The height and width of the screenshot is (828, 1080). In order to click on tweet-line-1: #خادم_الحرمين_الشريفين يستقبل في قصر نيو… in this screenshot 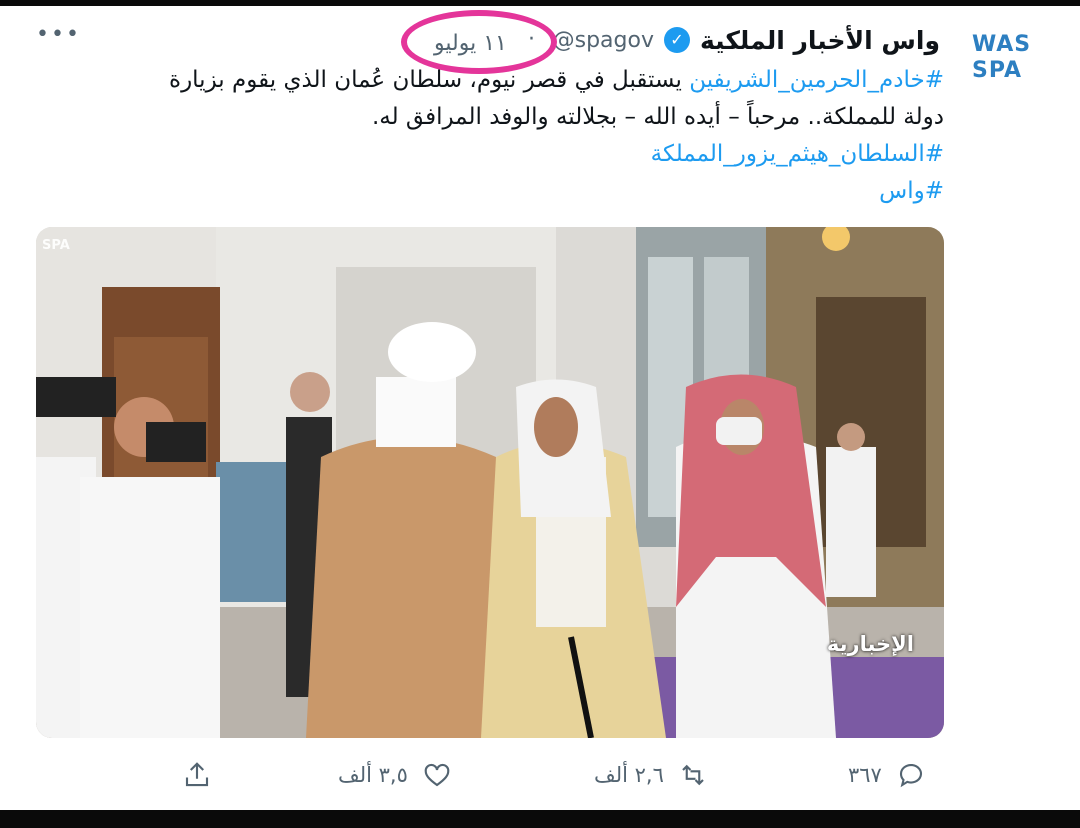, I will do `click(491, 80)`.